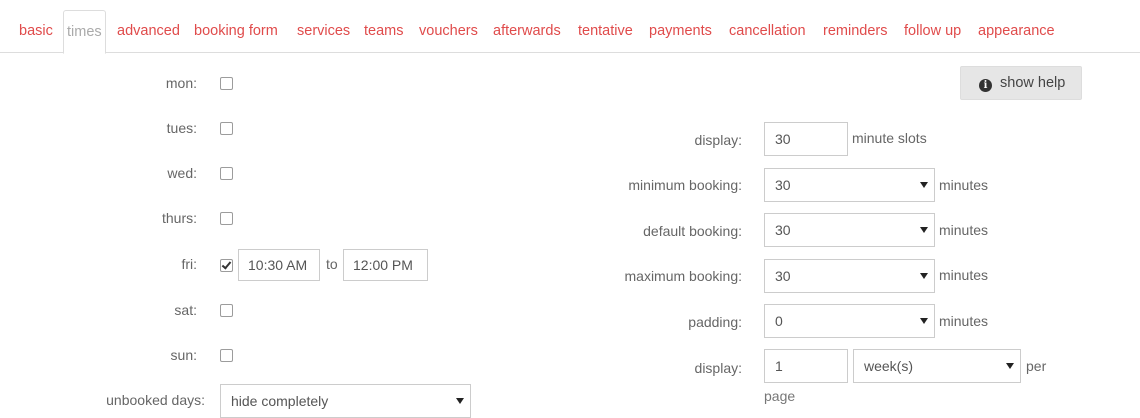  Describe the element at coordinates (345, 401) in the screenshot. I see `unbooked-days-select: hide completely` at that location.